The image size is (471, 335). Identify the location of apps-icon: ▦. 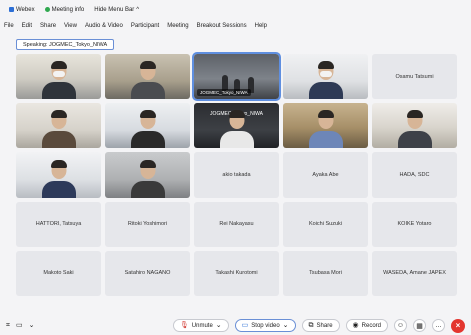
(419, 326).